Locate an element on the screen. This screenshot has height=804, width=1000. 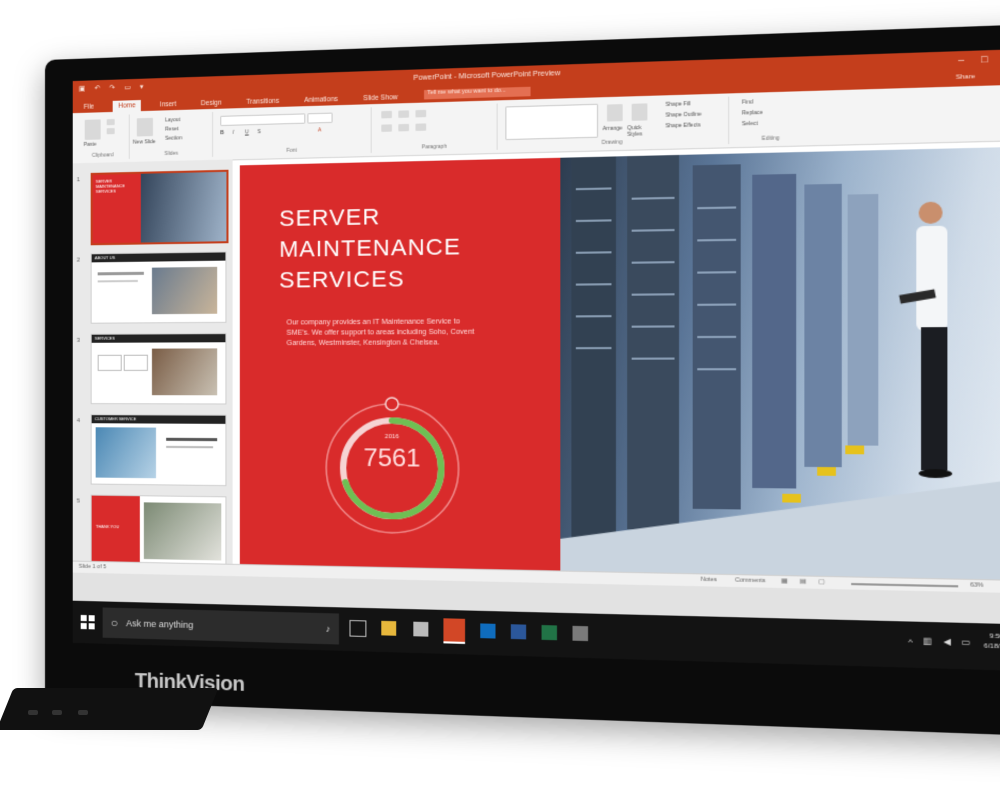
undo-icon: ↶ is located at coordinates (97, 88).